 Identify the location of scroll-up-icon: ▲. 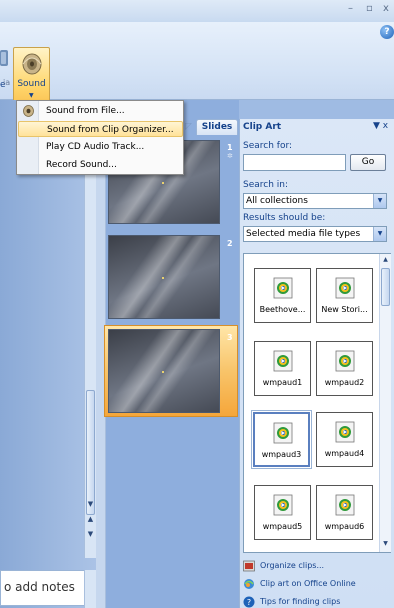
(385, 261).